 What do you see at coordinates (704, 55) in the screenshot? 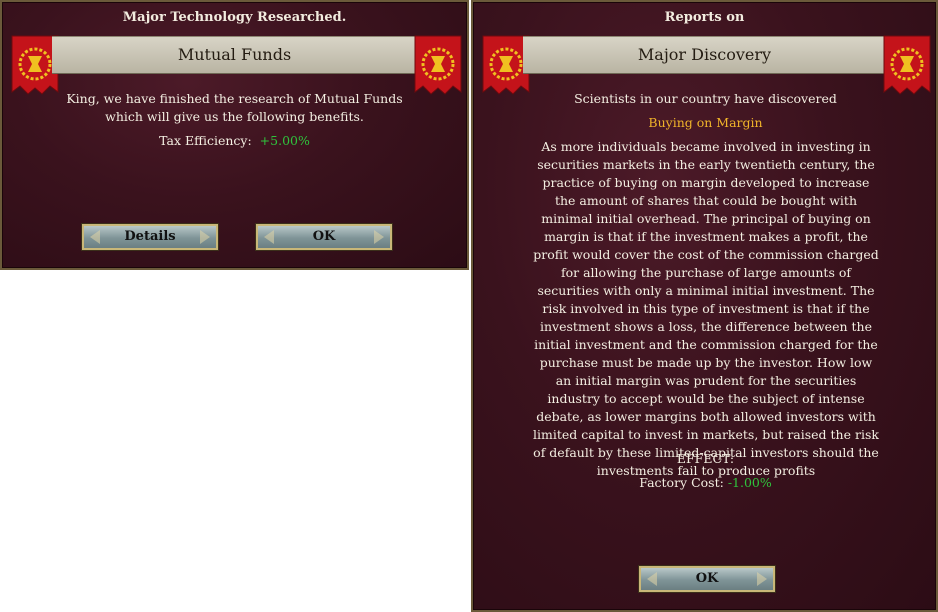
I see `discovery-banner: Major Discovery` at bounding box center [704, 55].